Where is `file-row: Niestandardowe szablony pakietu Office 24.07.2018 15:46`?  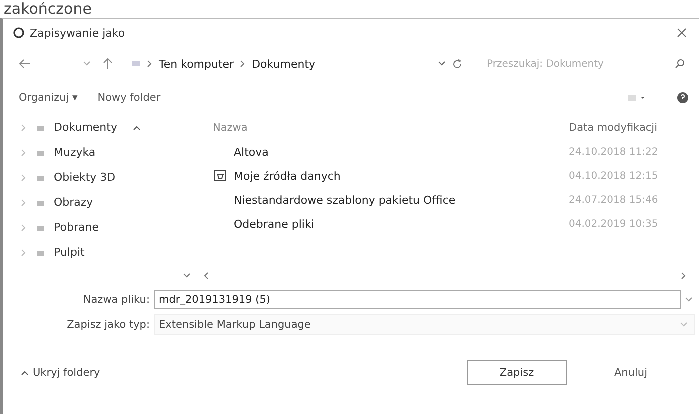 file-row: Niestandardowe szablony pakietu Office 24.07.2018 15:46 is located at coordinates (403, 200).